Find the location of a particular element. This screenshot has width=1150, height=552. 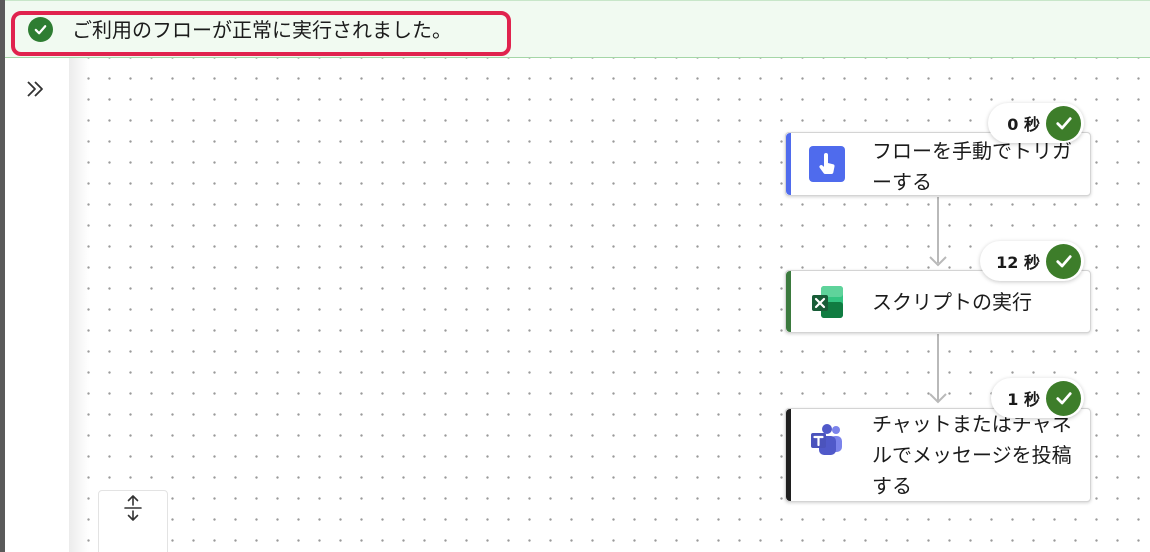

fit-view-button is located at coordinates (133, 521).